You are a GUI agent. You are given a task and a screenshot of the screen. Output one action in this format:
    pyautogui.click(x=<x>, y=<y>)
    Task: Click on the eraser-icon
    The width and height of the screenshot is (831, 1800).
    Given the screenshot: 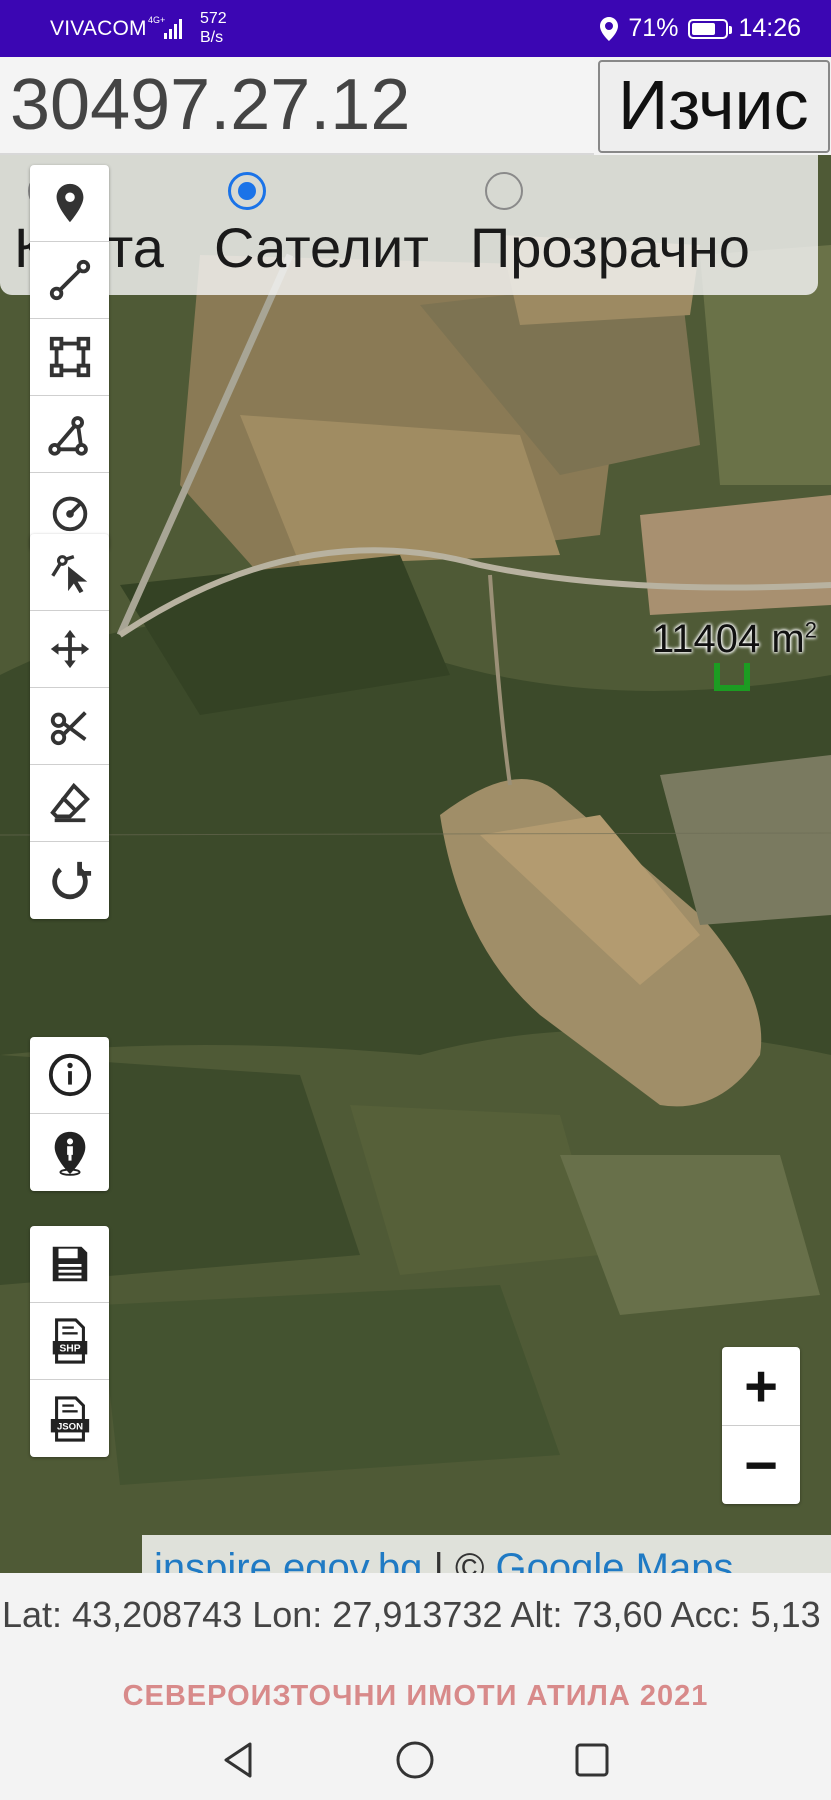 What is the action you would take?
    pyautogui.click(x=69, y=802)
    